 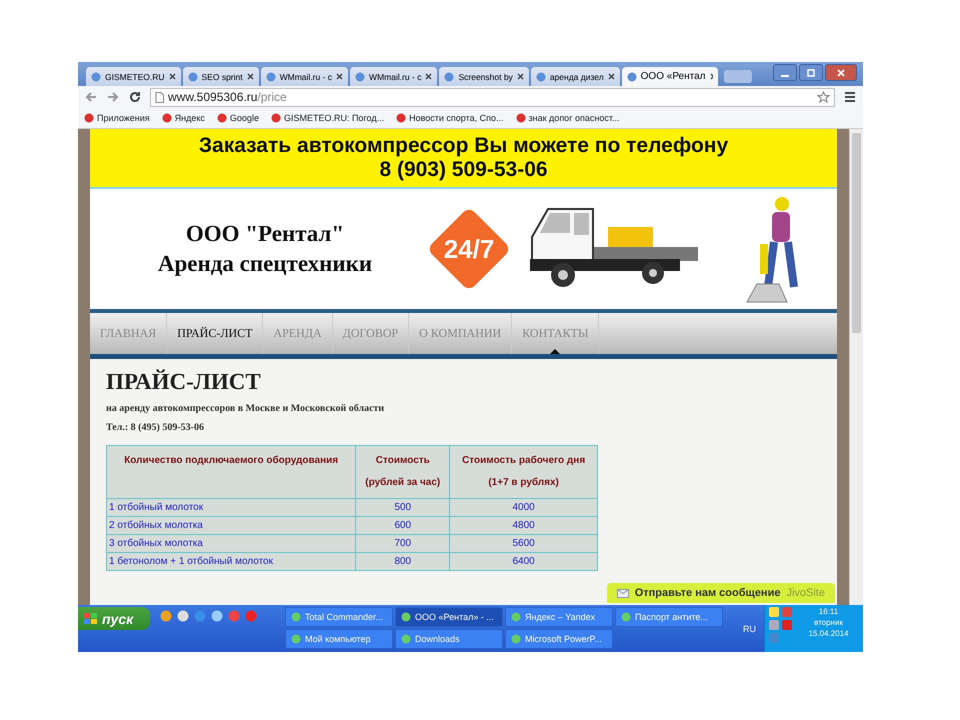 I want to click on restore-icon, so click(x=811, y=72).